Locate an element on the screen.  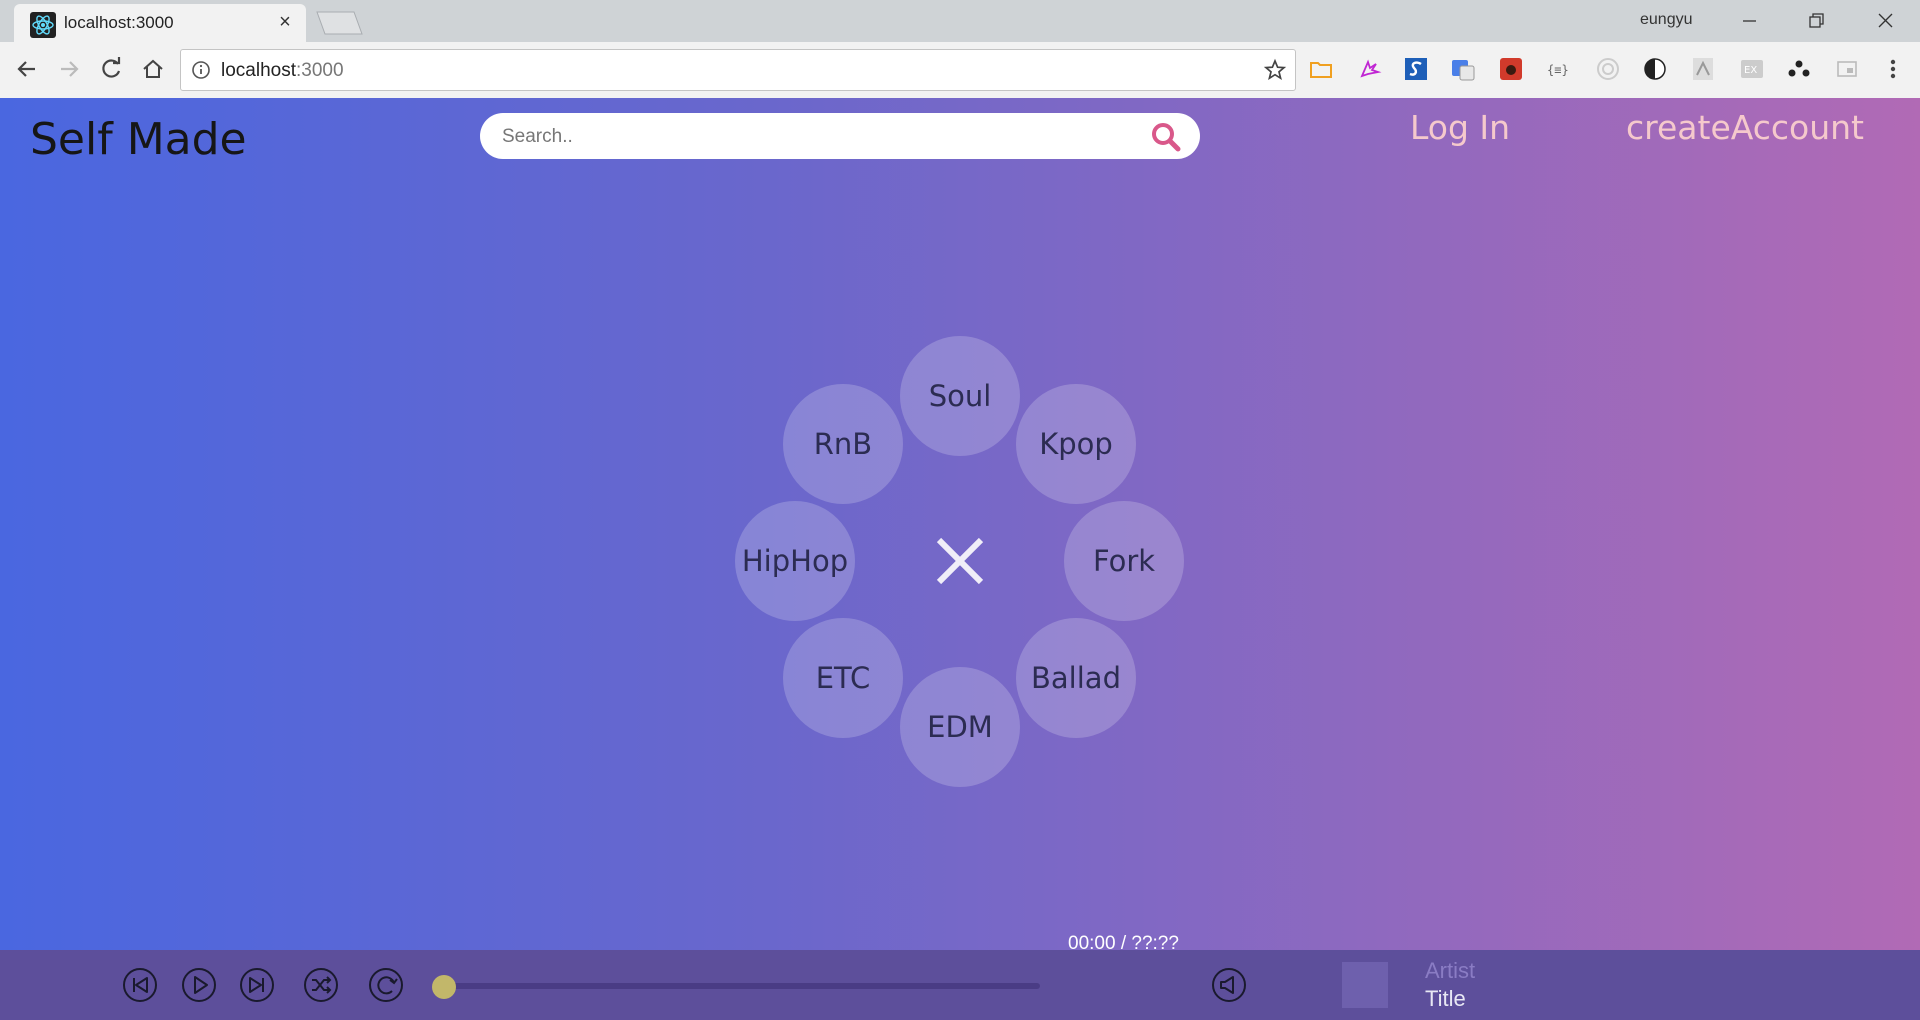
close-window-icon is located at coordinates (1885, 21).